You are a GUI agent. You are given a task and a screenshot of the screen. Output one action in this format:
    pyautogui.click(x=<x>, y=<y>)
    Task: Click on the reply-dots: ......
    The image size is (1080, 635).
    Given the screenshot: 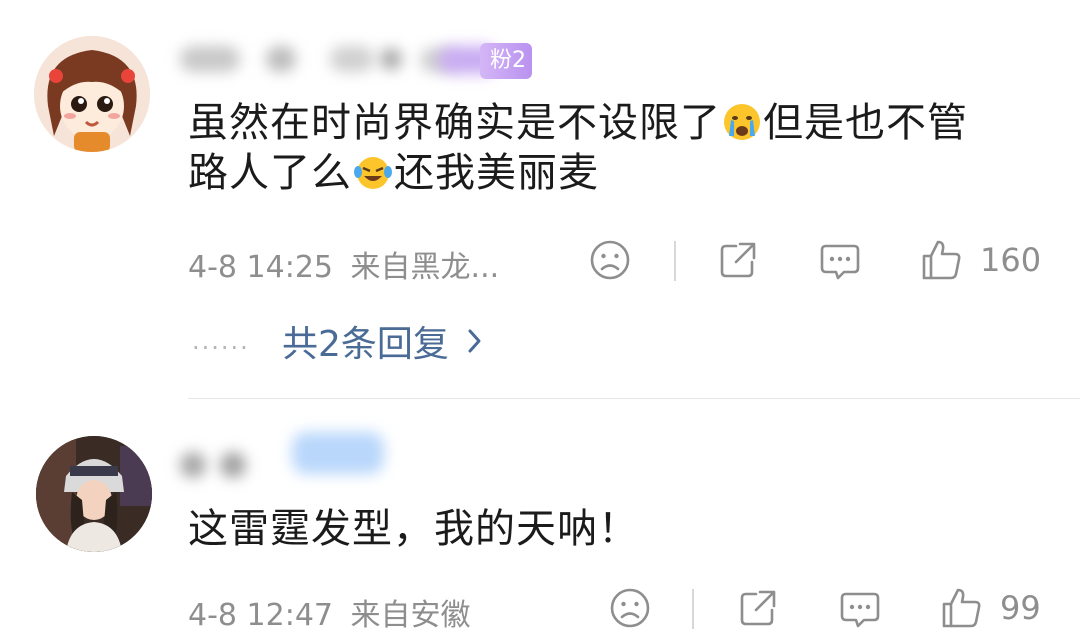 What is the action you would take?
    pyautogui.click(x=221, y=341)
    